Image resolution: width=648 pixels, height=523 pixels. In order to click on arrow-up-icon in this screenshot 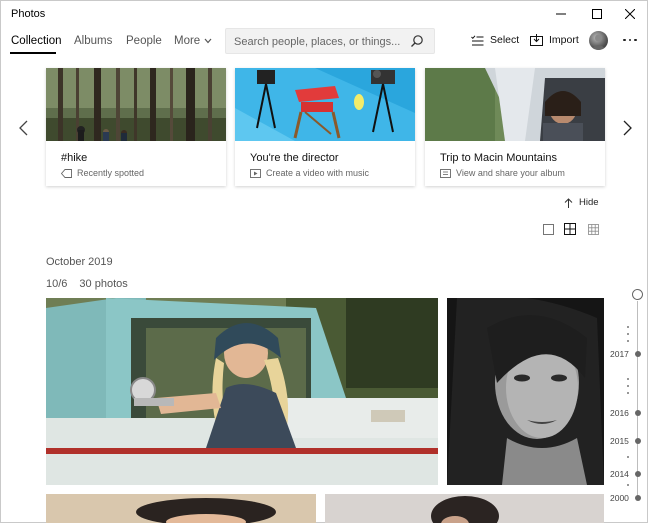, I will do `click(568, 202)`.